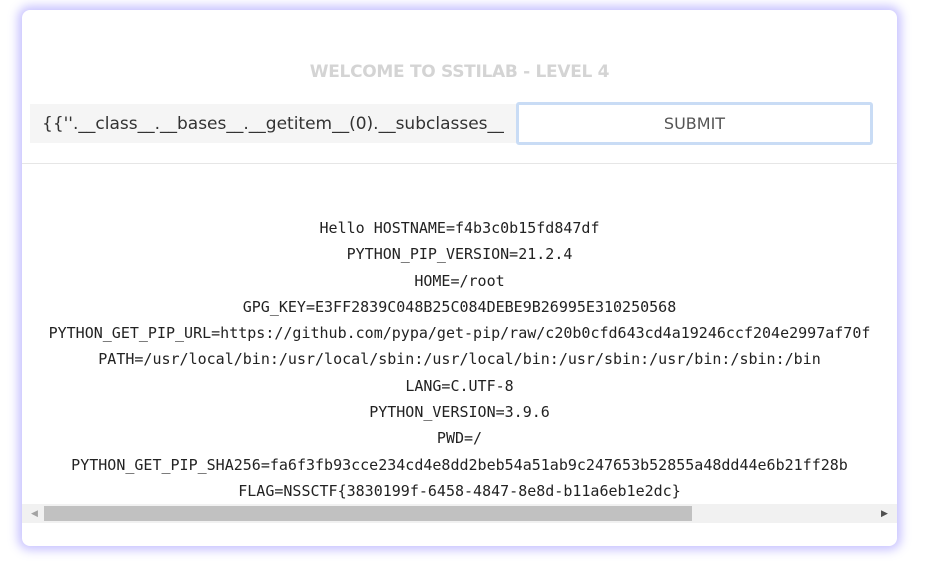 The height and width of the screenshot is (567, 934). I want to click on divider, so click(459, 163).